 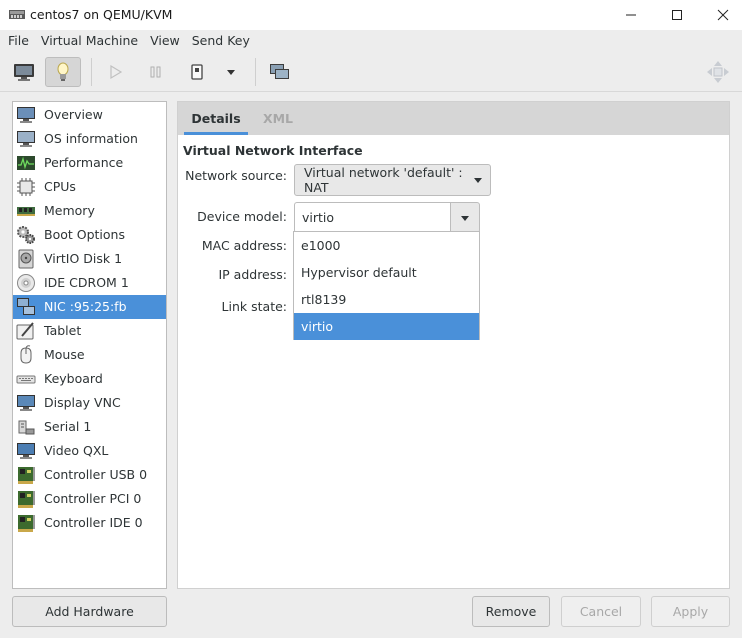 What do you see at coordinates (26, 331) in the screenshot?
I see `tablet-pen-icon` at bounding box center [26, 331].